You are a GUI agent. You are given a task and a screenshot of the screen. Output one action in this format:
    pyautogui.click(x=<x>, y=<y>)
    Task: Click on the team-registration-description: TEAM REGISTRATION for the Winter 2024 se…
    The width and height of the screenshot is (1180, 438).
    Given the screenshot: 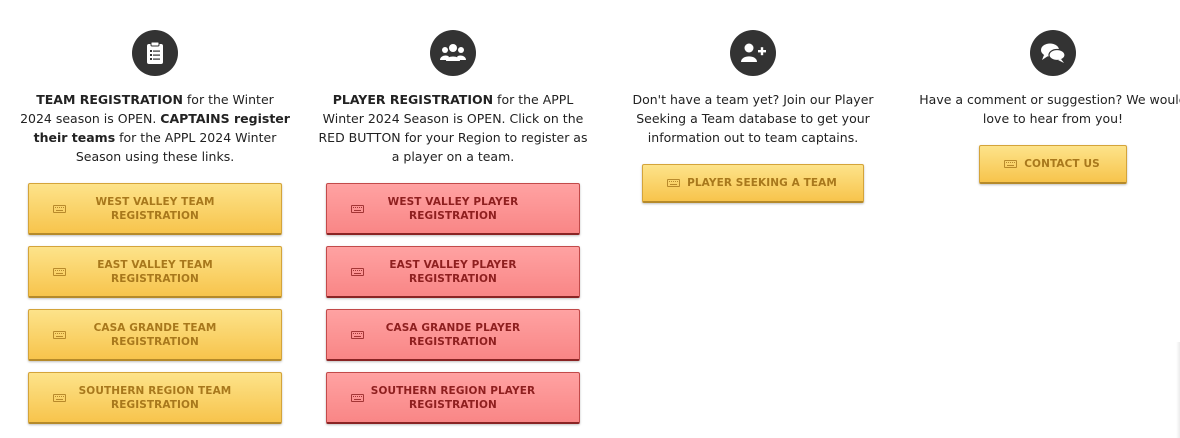 What is the action you would take?
    pyautogui.click(x=155, y=128)
    